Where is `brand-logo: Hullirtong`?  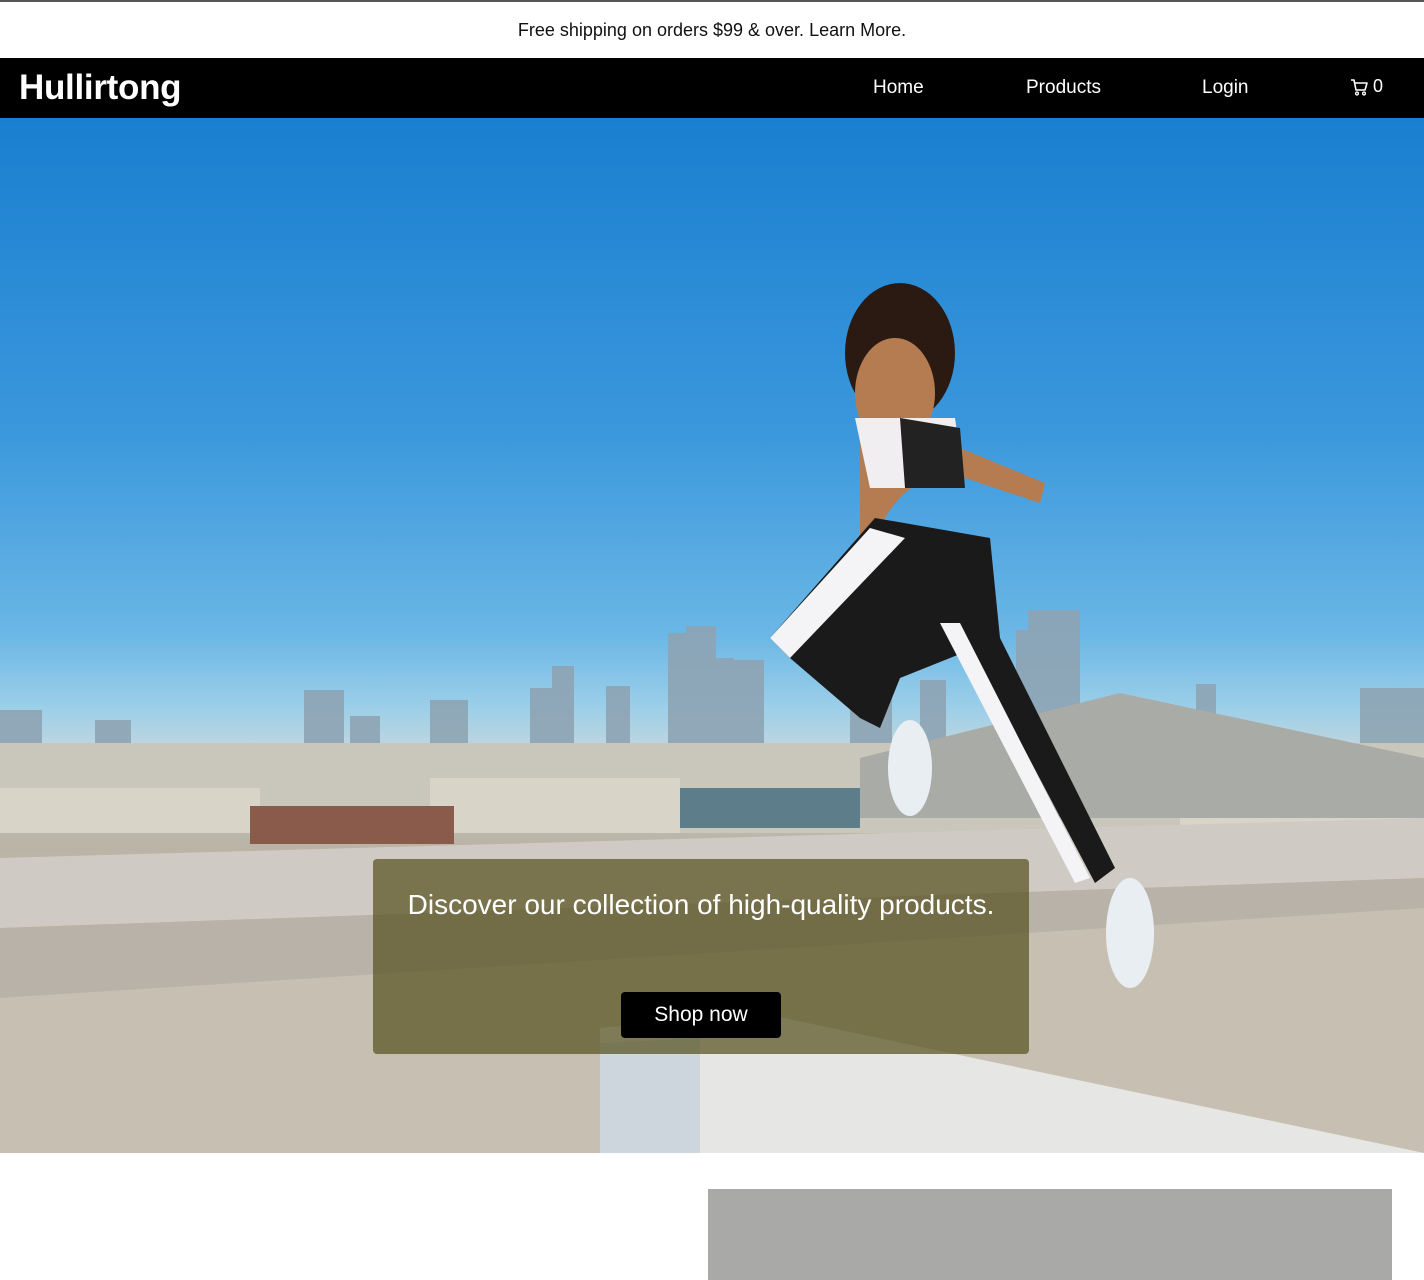 brand-logo: Hullirtong is located at coordinates (100, 88).